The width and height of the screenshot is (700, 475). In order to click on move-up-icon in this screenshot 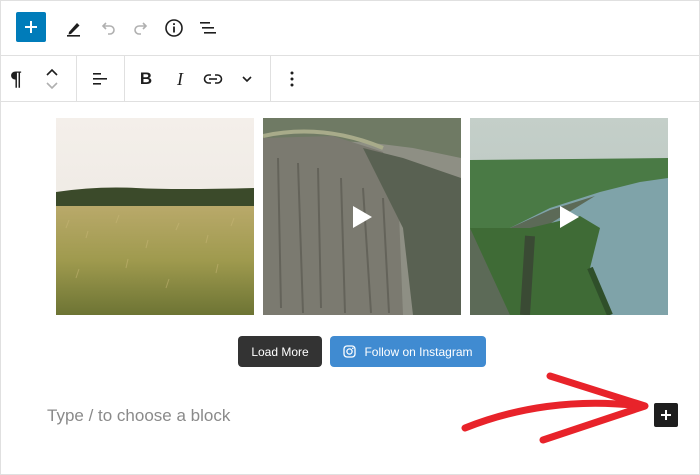, I will do `click(52, 72)`.